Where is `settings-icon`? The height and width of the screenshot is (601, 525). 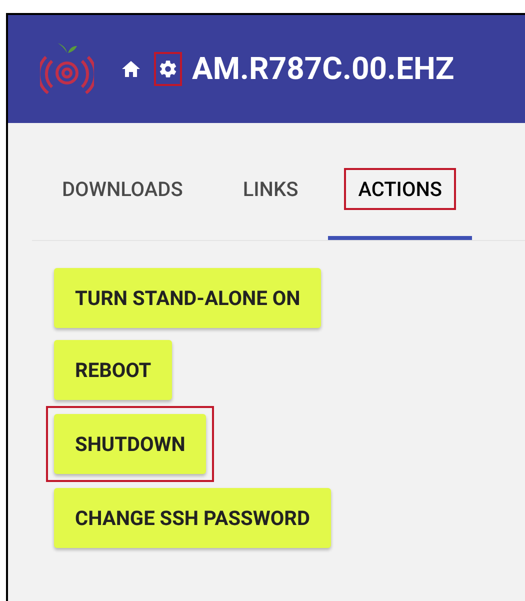
settings-icon is located at coordinates (168, 69).